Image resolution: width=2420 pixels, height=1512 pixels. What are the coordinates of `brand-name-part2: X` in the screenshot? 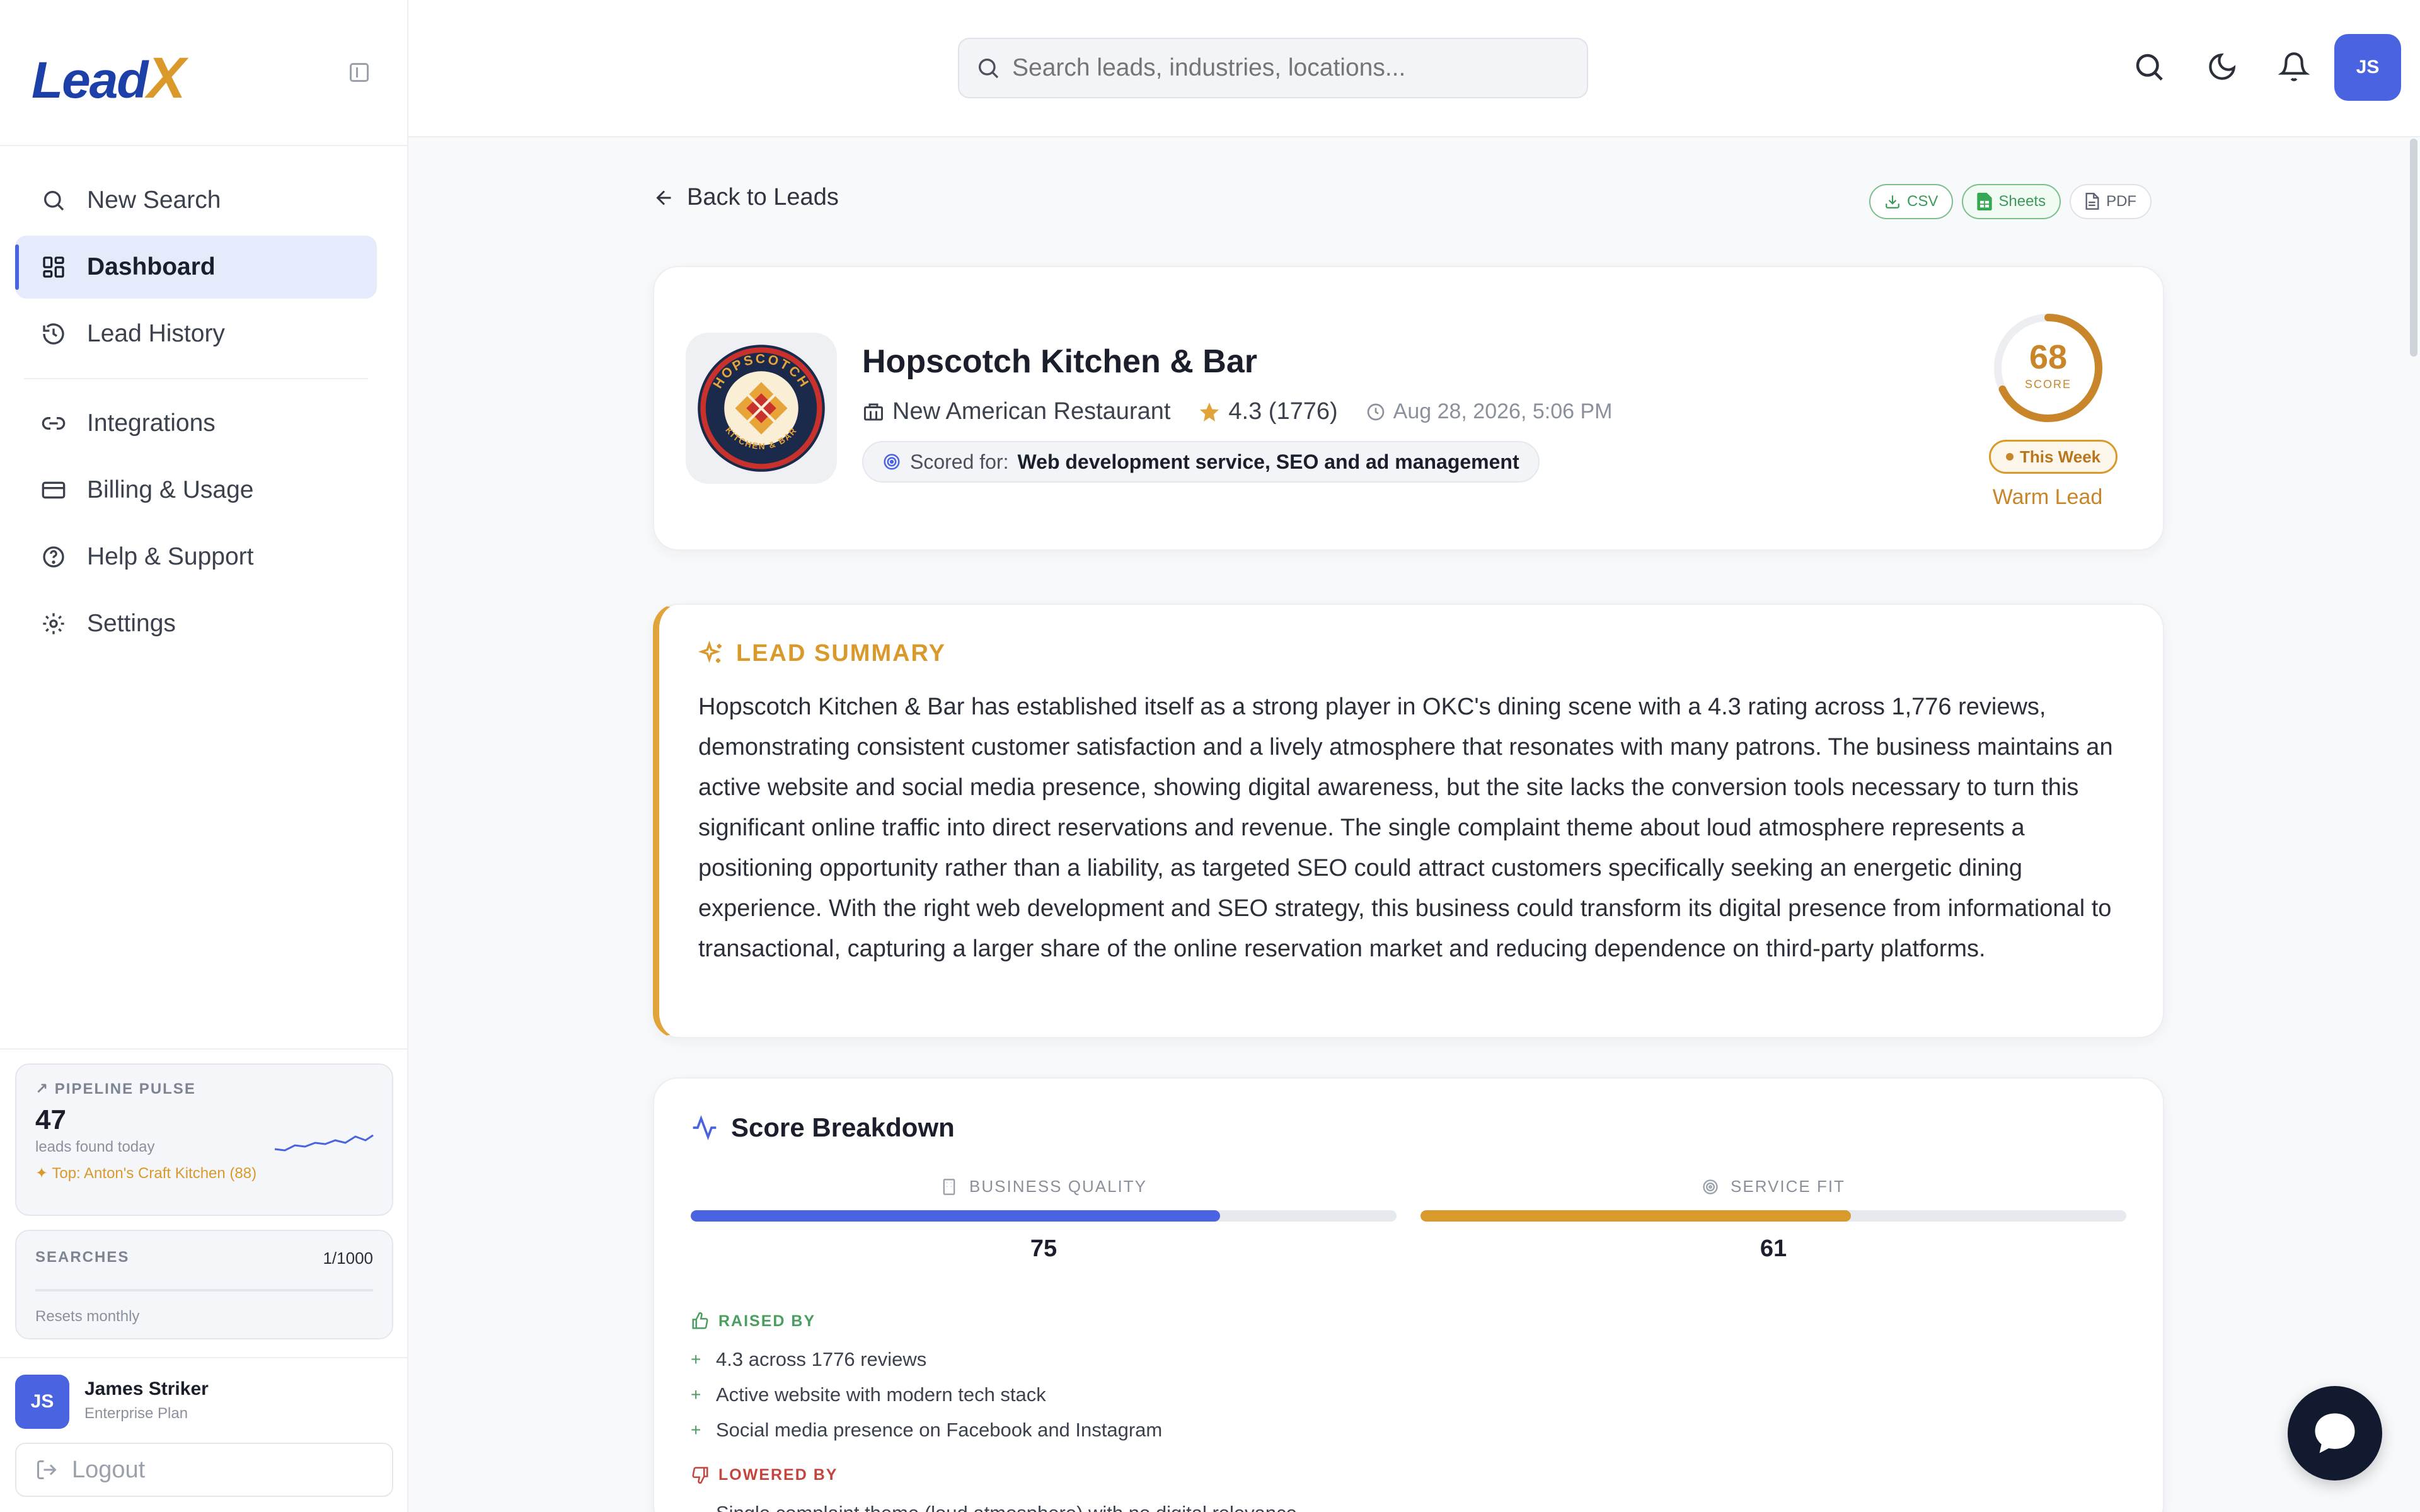 It's located at (166, 78).